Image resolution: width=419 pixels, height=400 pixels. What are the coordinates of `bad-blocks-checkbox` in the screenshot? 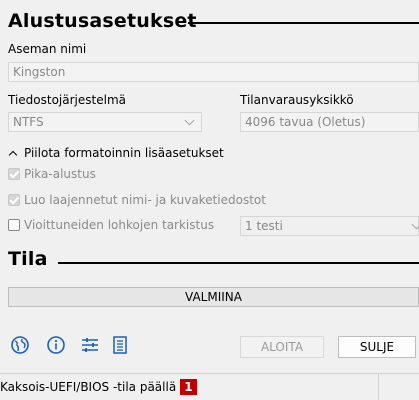 It's located at (14, 225).